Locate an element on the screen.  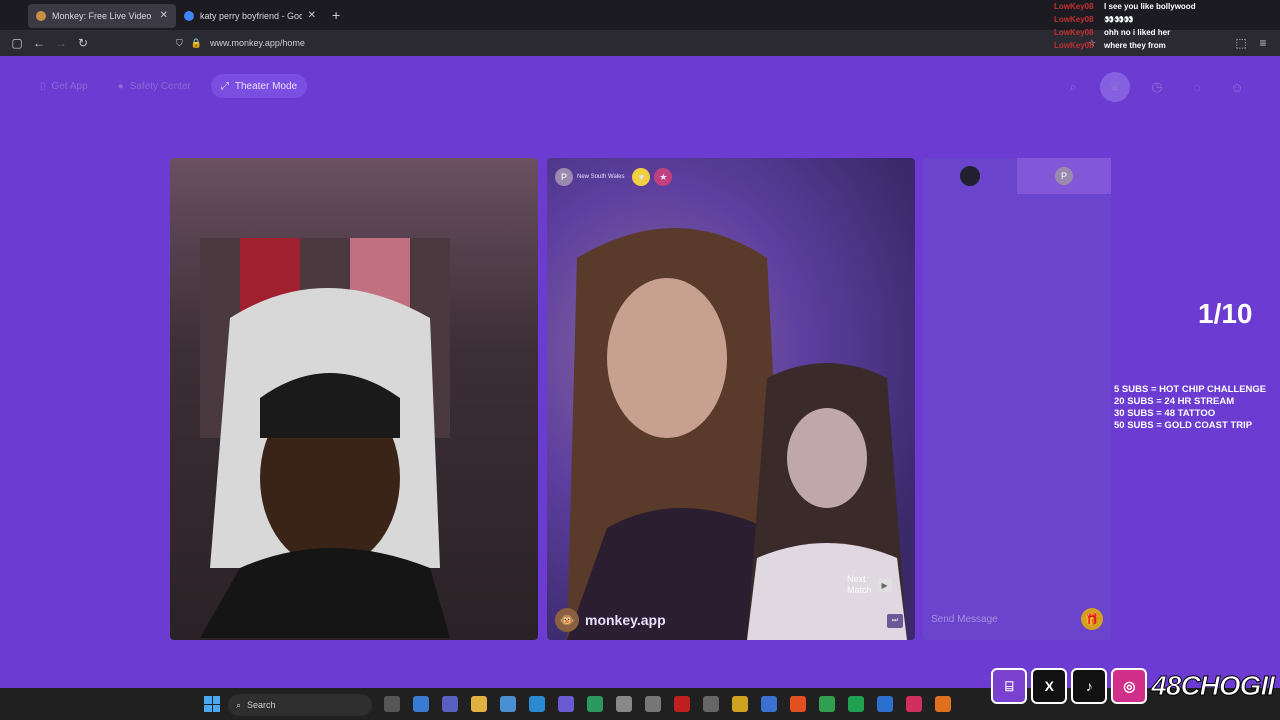
google-favicon-icon is located at coordinates (189, 15).